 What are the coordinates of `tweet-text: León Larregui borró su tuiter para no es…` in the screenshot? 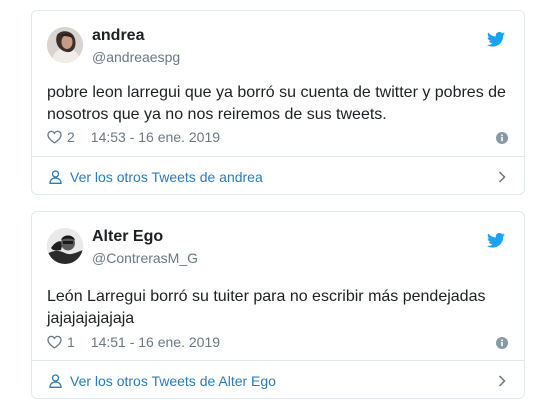 It's located at (266, 307).